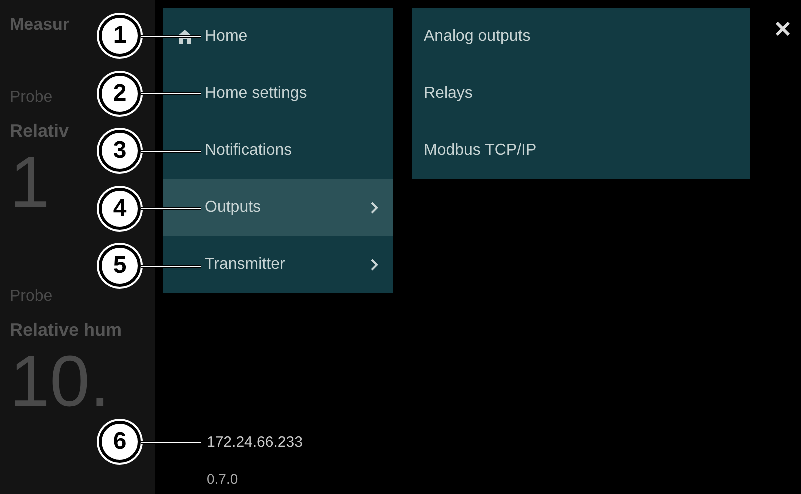 The width and height of the screenshot is (801, 494). Describe the element at coordinates (120, 266) in the screenshot. I see `callout-marker: 5` at that location.